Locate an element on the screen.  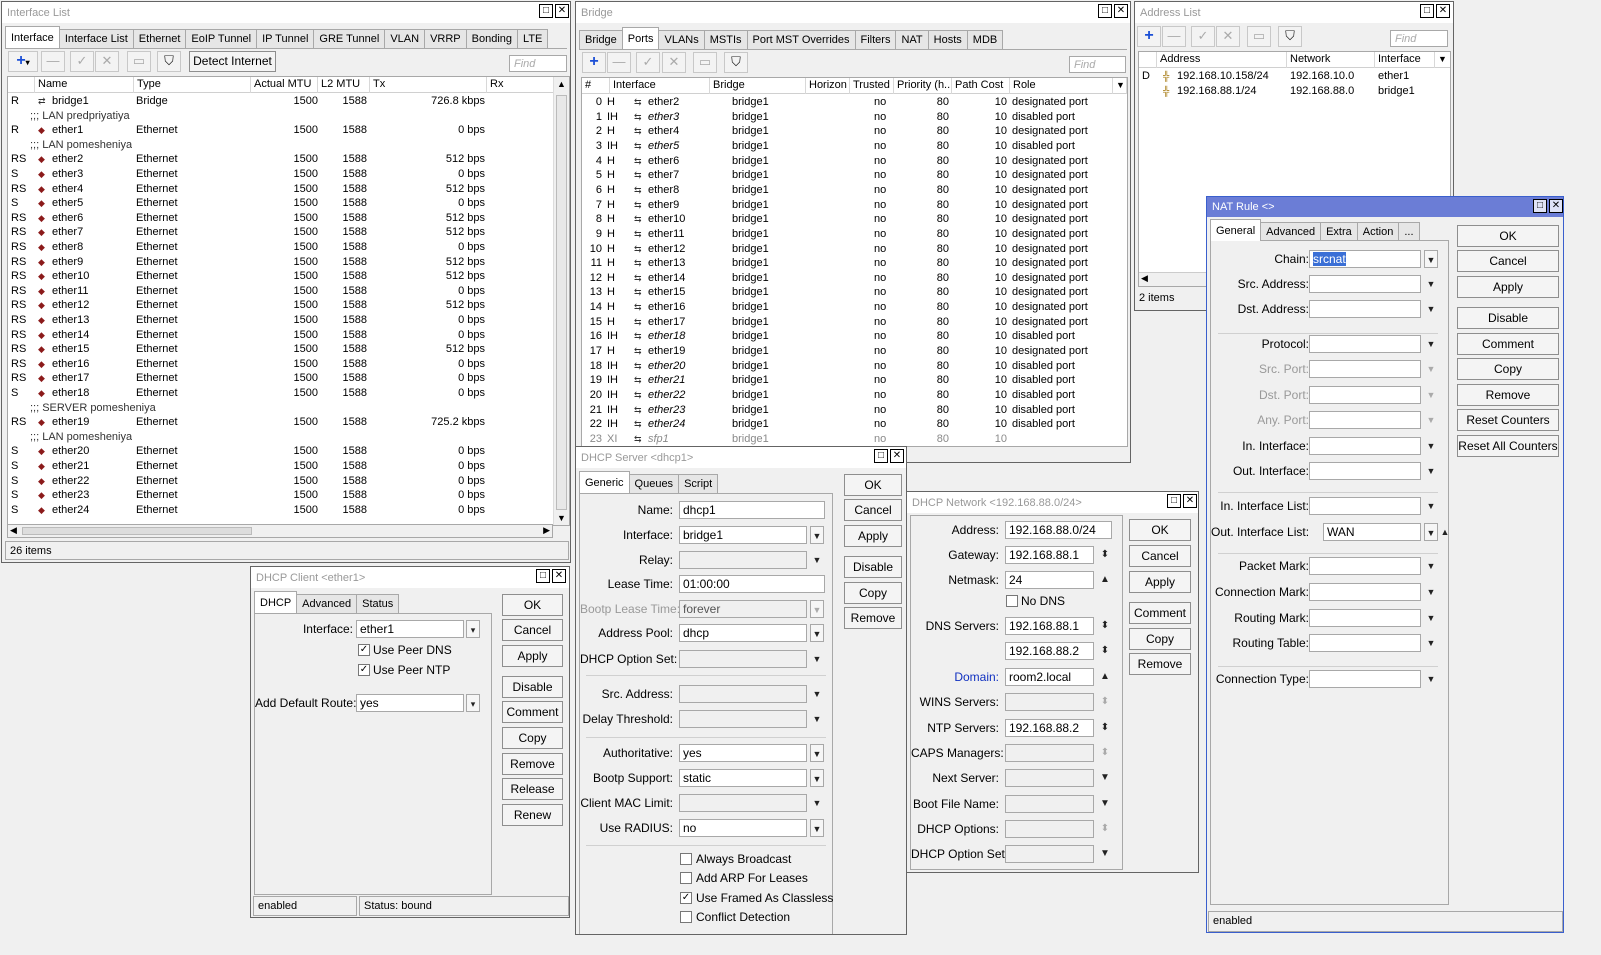
table-row: RS ◆ ether19 Ethernet 1500 1588 725.2 kbps is located at coordinates (288, 422).